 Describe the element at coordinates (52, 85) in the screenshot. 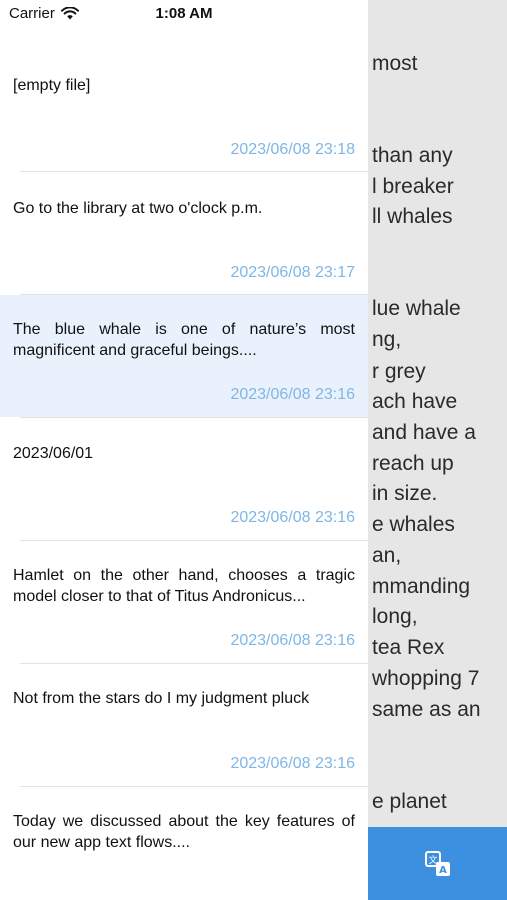

I see `note-text: [empty file]` at that location.